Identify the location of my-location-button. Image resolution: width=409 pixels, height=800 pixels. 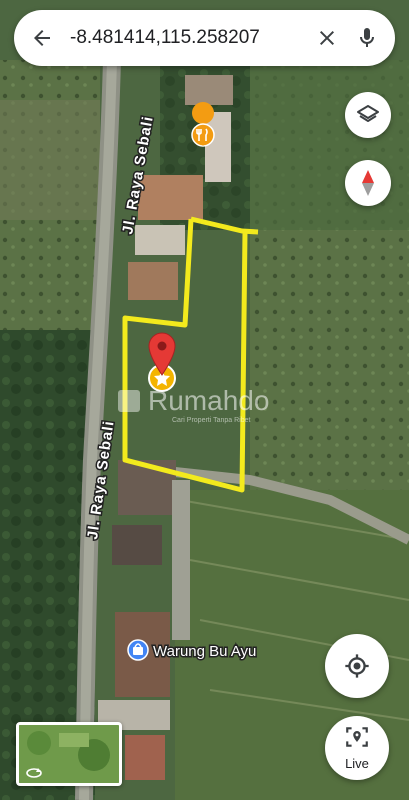
(357, 666).